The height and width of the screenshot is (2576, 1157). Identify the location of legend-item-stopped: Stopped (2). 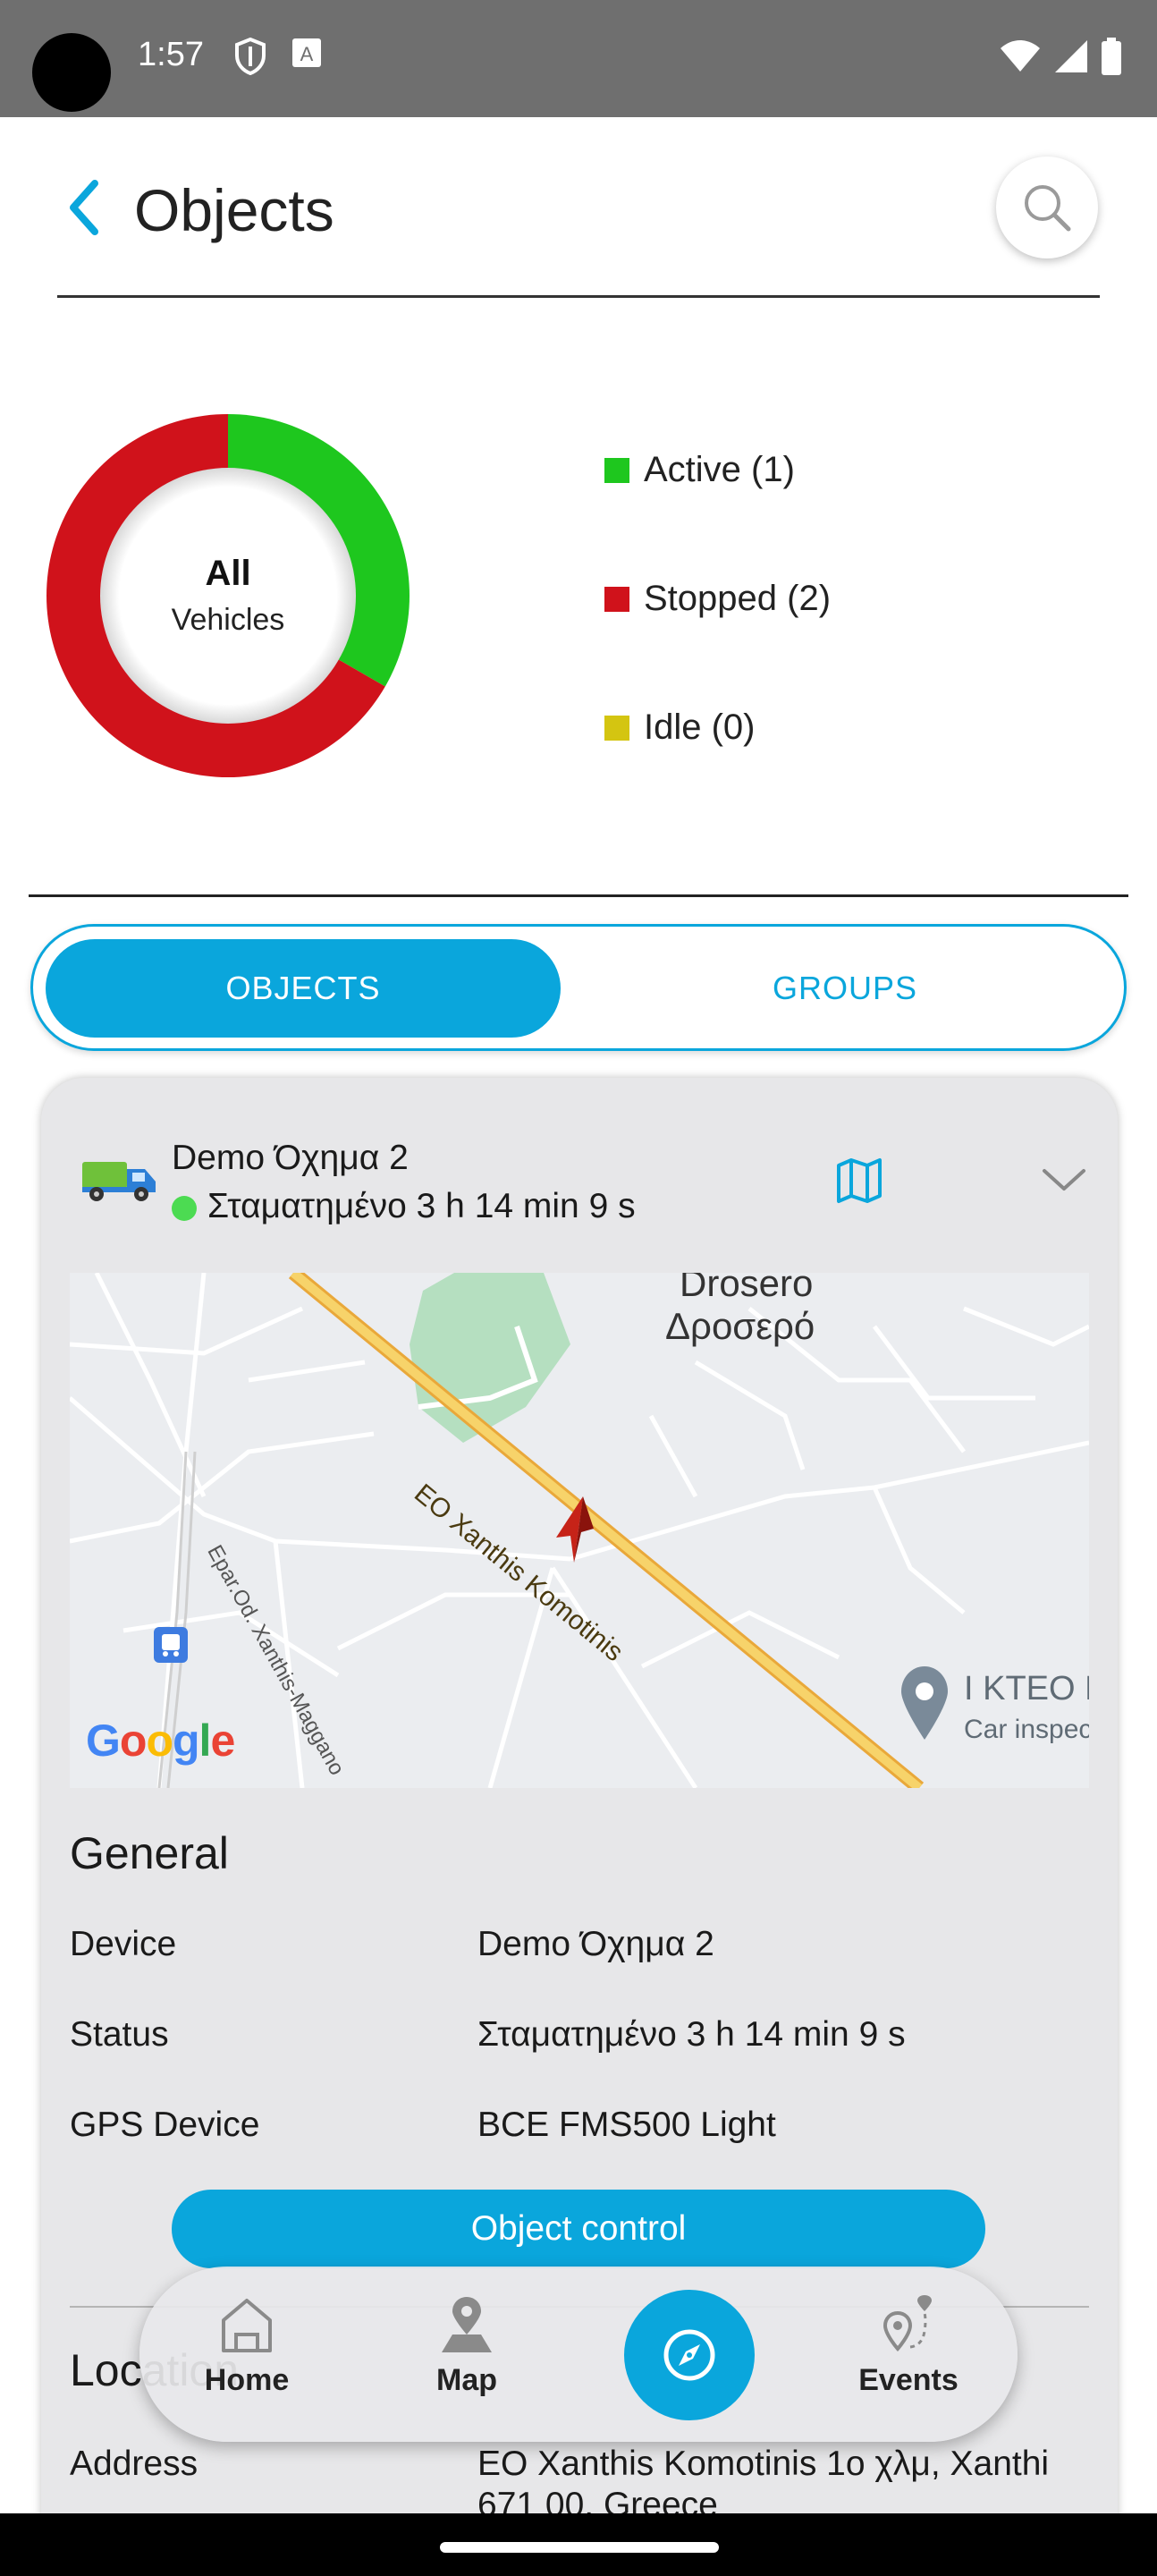
(717, 599).